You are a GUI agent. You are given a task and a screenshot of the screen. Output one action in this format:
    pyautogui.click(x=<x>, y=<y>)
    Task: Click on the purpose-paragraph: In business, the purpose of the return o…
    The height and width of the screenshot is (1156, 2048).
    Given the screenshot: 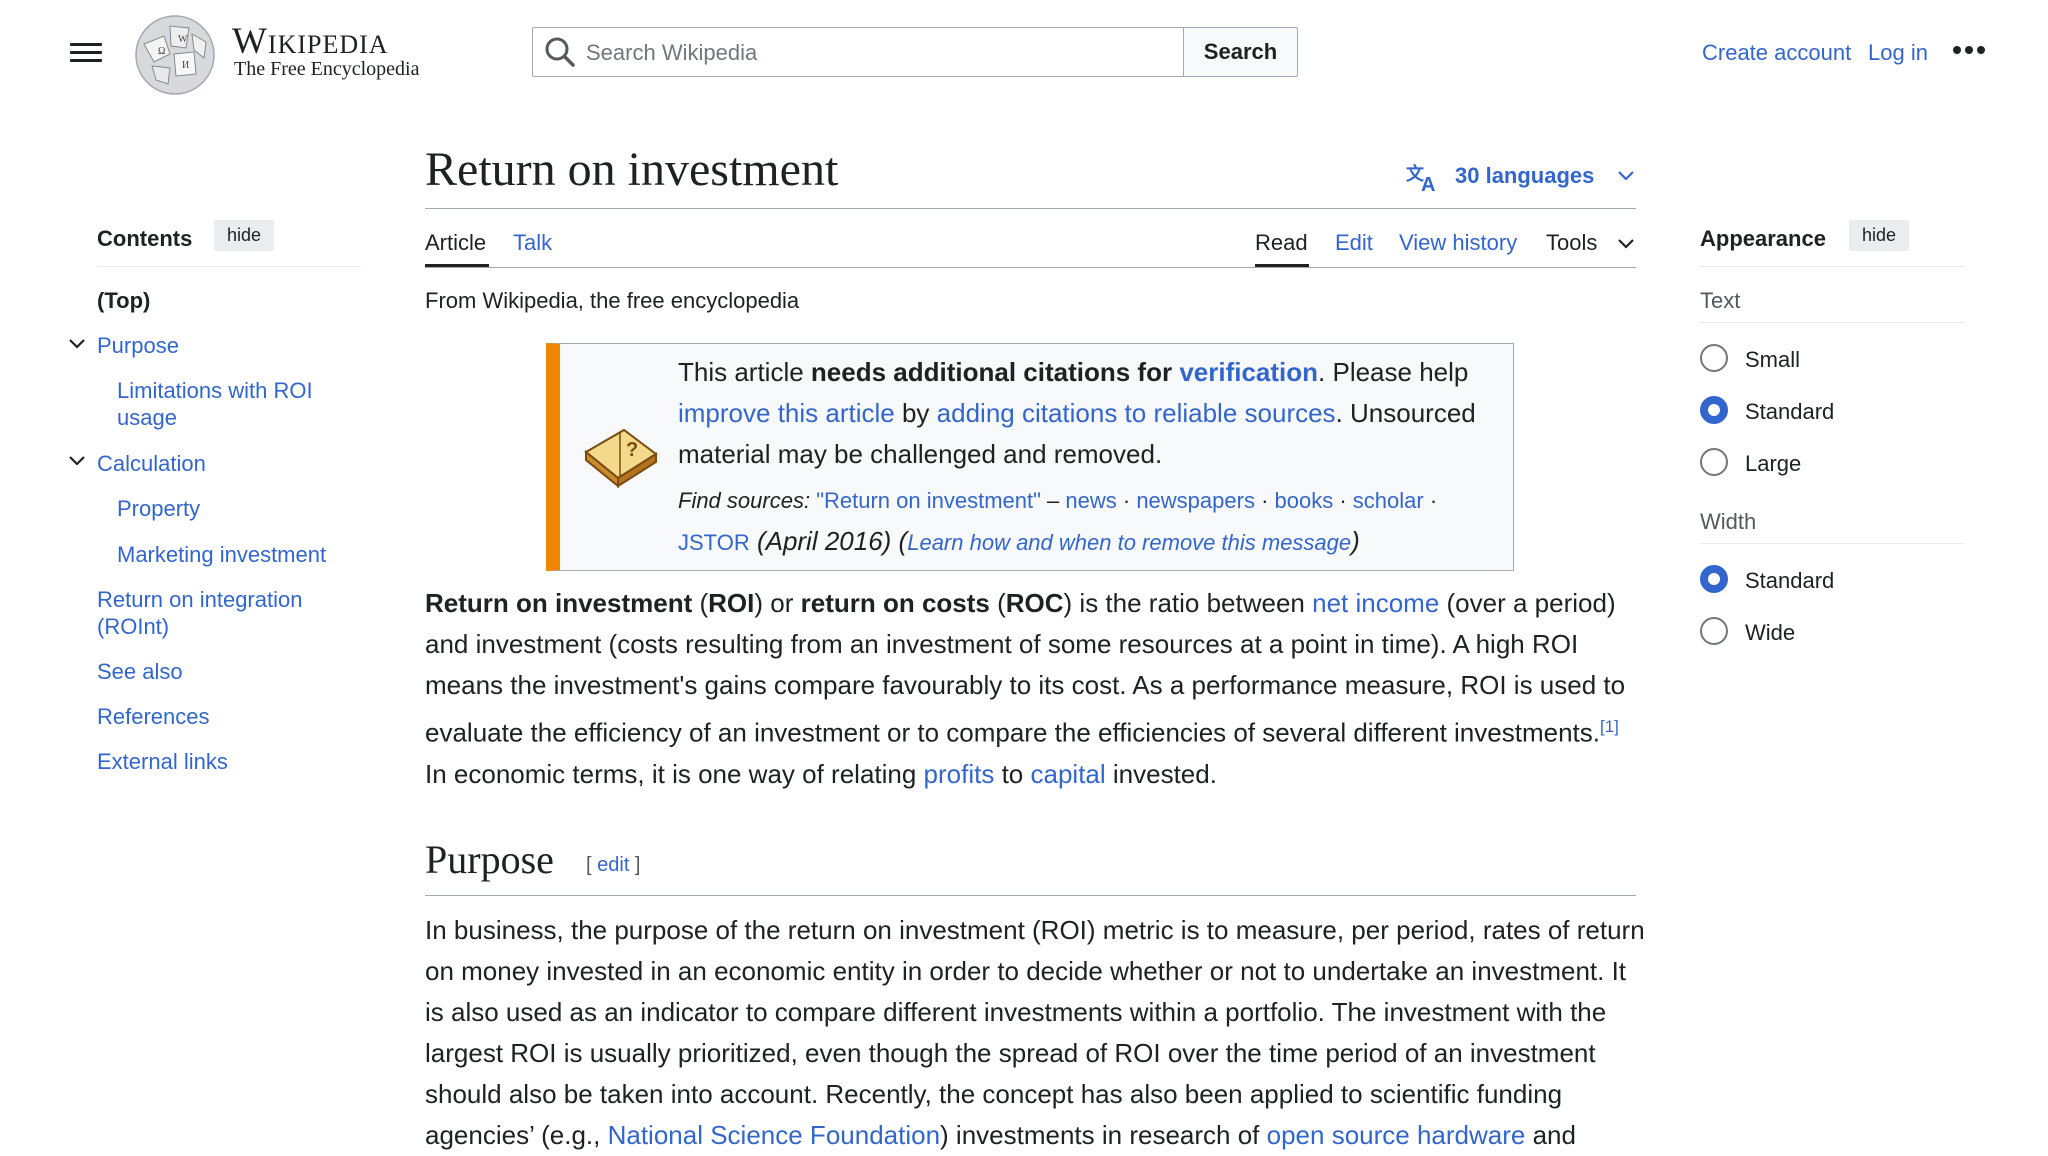 What is the action you would take?
    pyautogui.click(x=1035, y=1032)
    